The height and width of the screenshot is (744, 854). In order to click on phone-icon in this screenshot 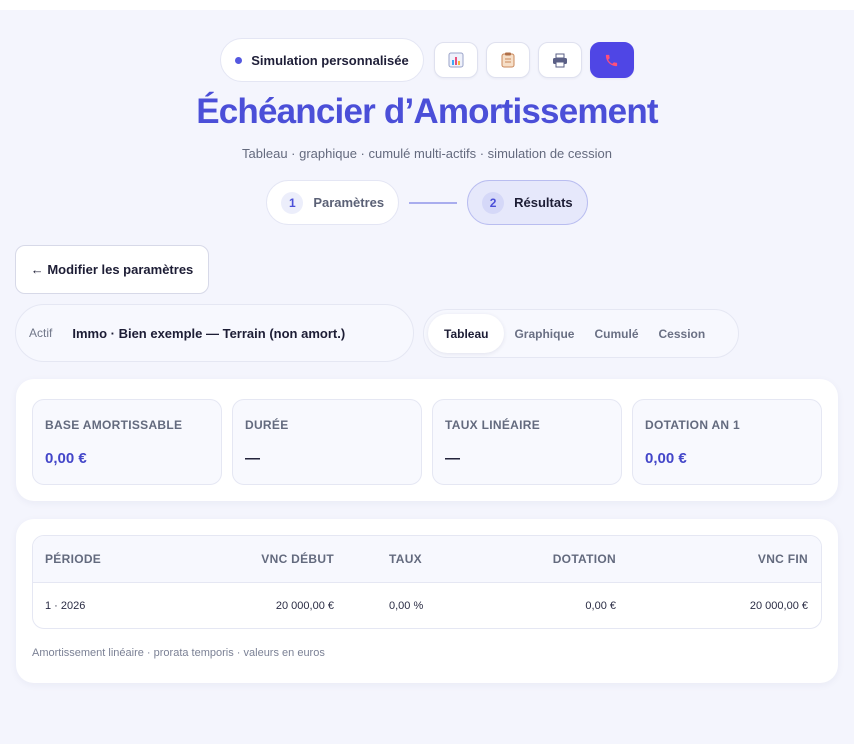, I will do `click(612, 60)`.